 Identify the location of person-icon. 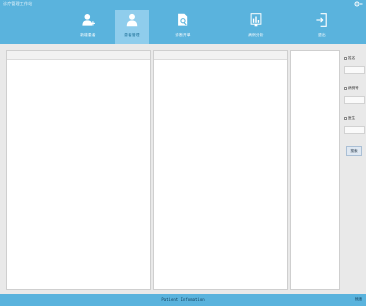
(132, 20).